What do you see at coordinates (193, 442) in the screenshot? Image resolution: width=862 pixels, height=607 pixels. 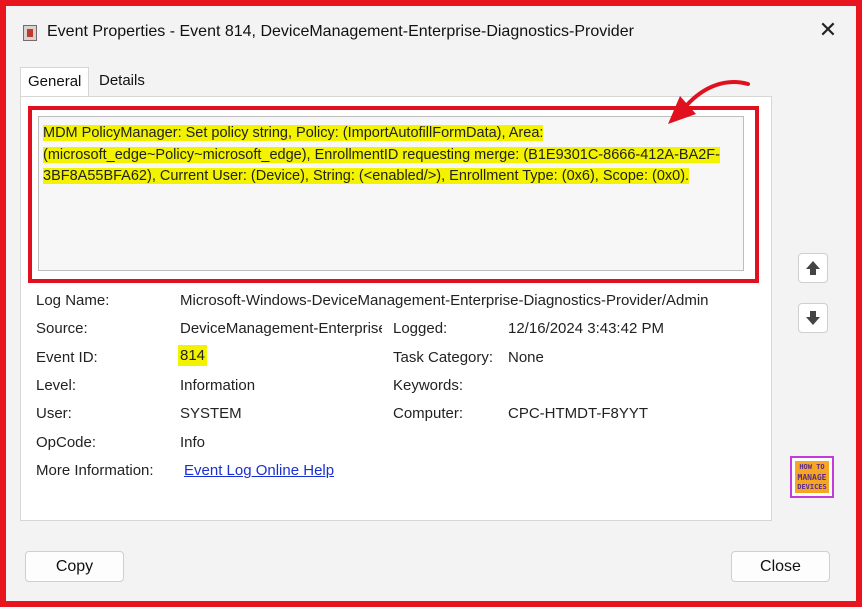 I see `opcode-value: Info` at bounding box center [193, 442].